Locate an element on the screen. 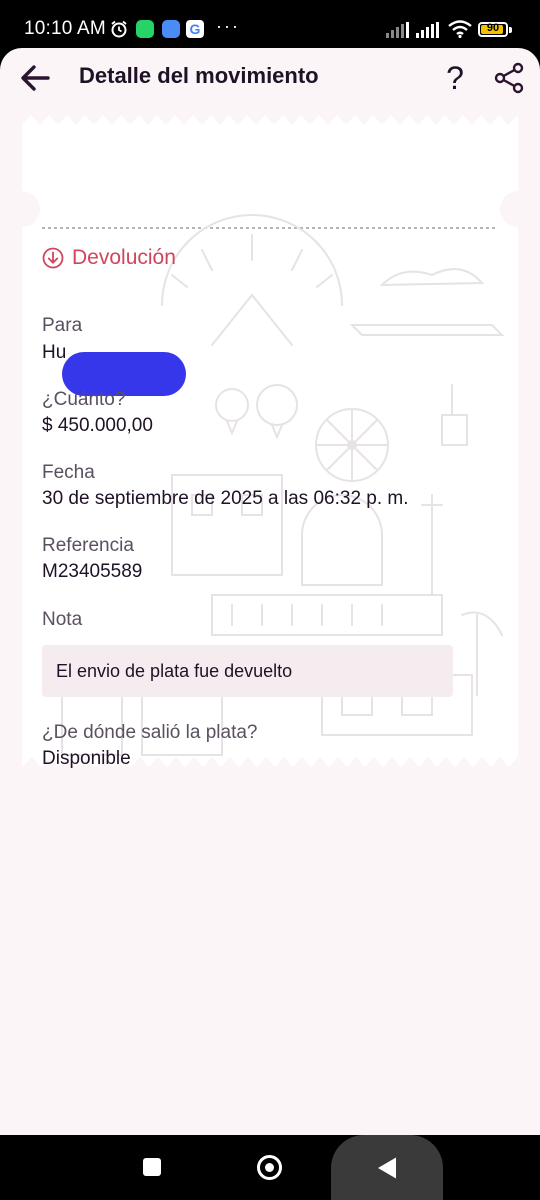  recipient-label: Para is located at coordinates (62, 325).